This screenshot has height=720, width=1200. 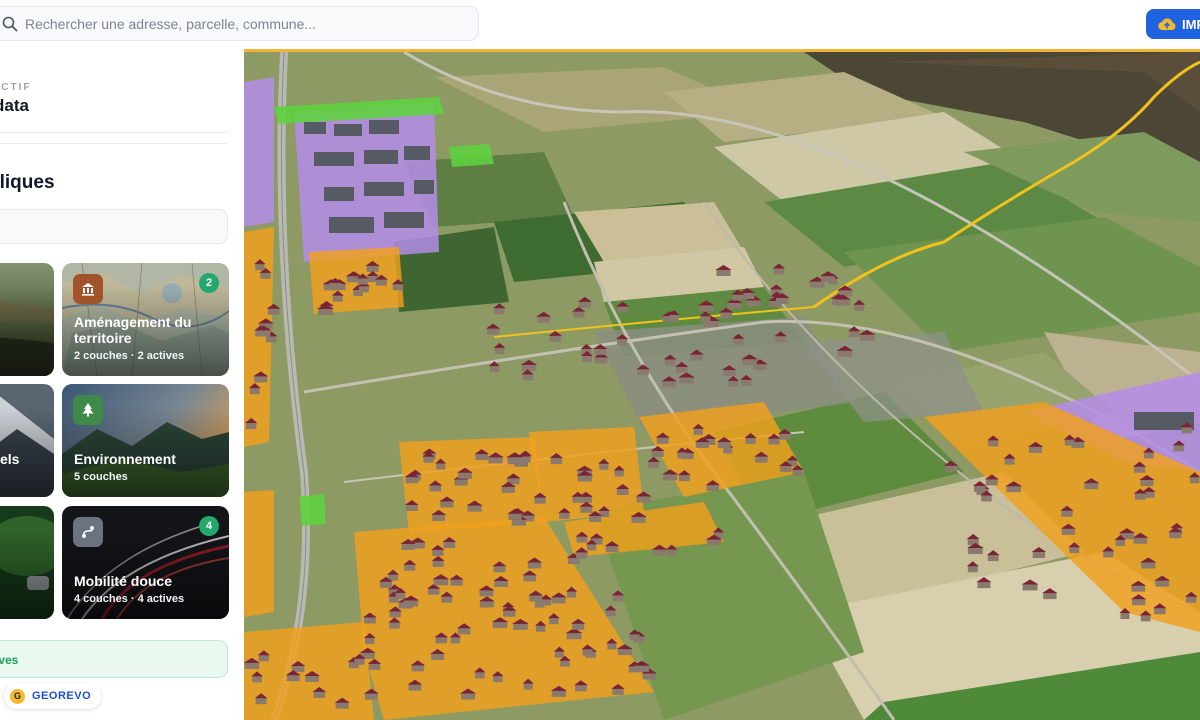 What do you see at coordinates (600, 25) in the screenshot?
I see `top-bar: IMP` at bounding box center [600, 25].